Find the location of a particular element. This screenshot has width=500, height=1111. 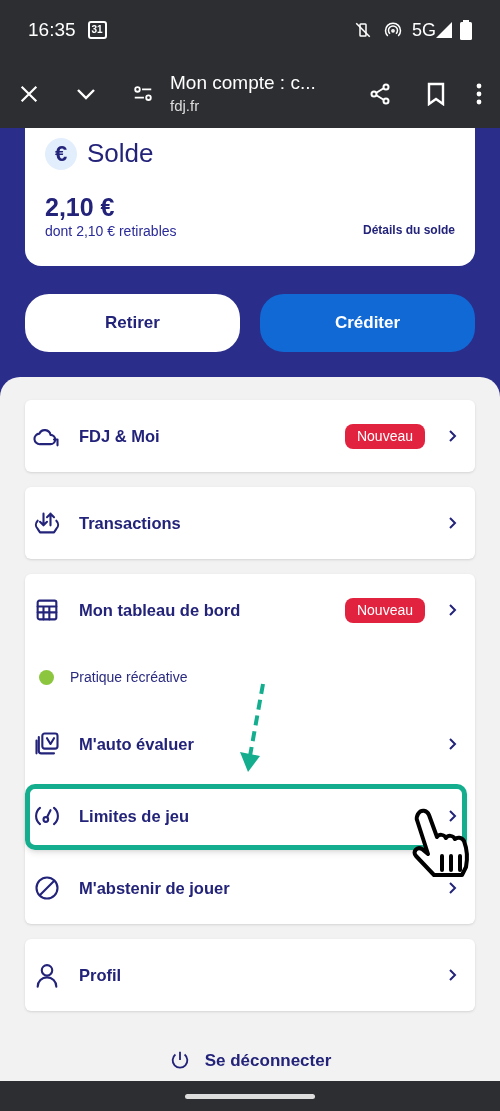

credit-button: Créditer is located at coordinates (367, 323).